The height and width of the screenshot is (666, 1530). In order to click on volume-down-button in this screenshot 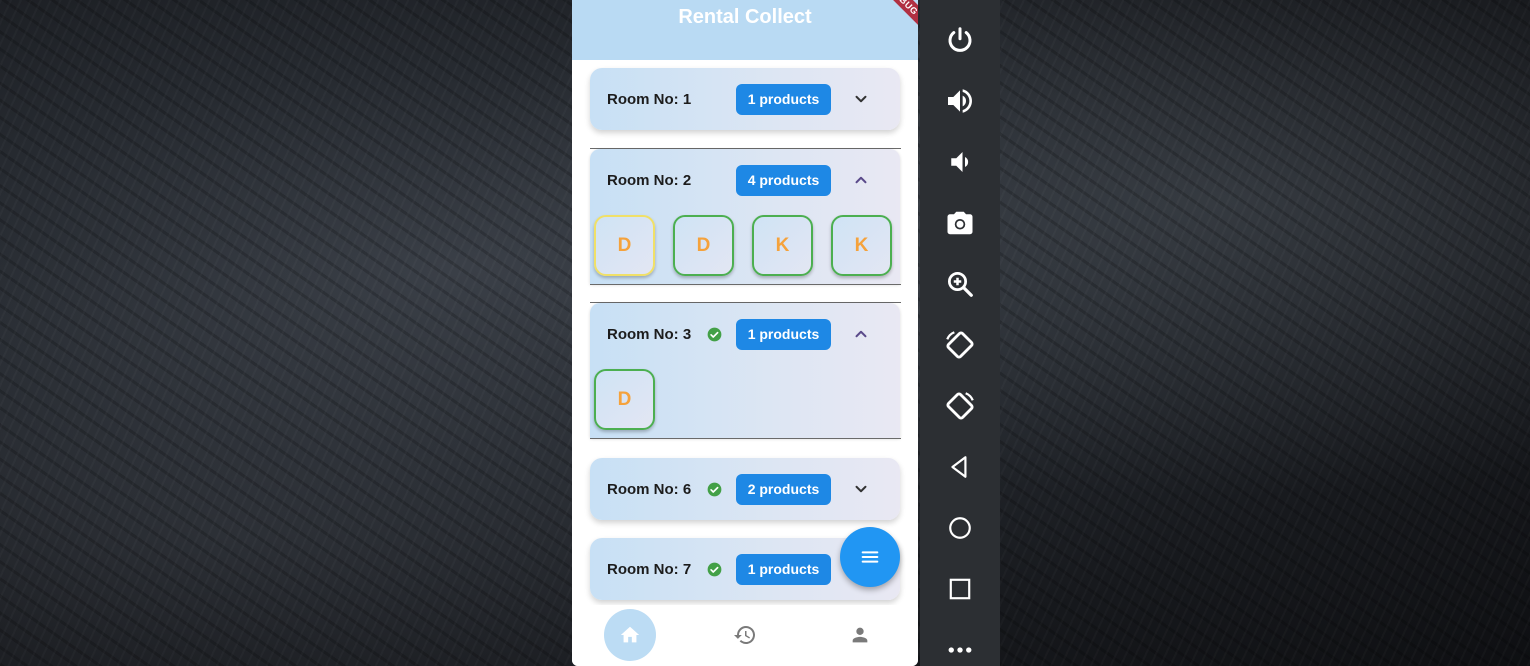, I will do `click(960, 162)`.